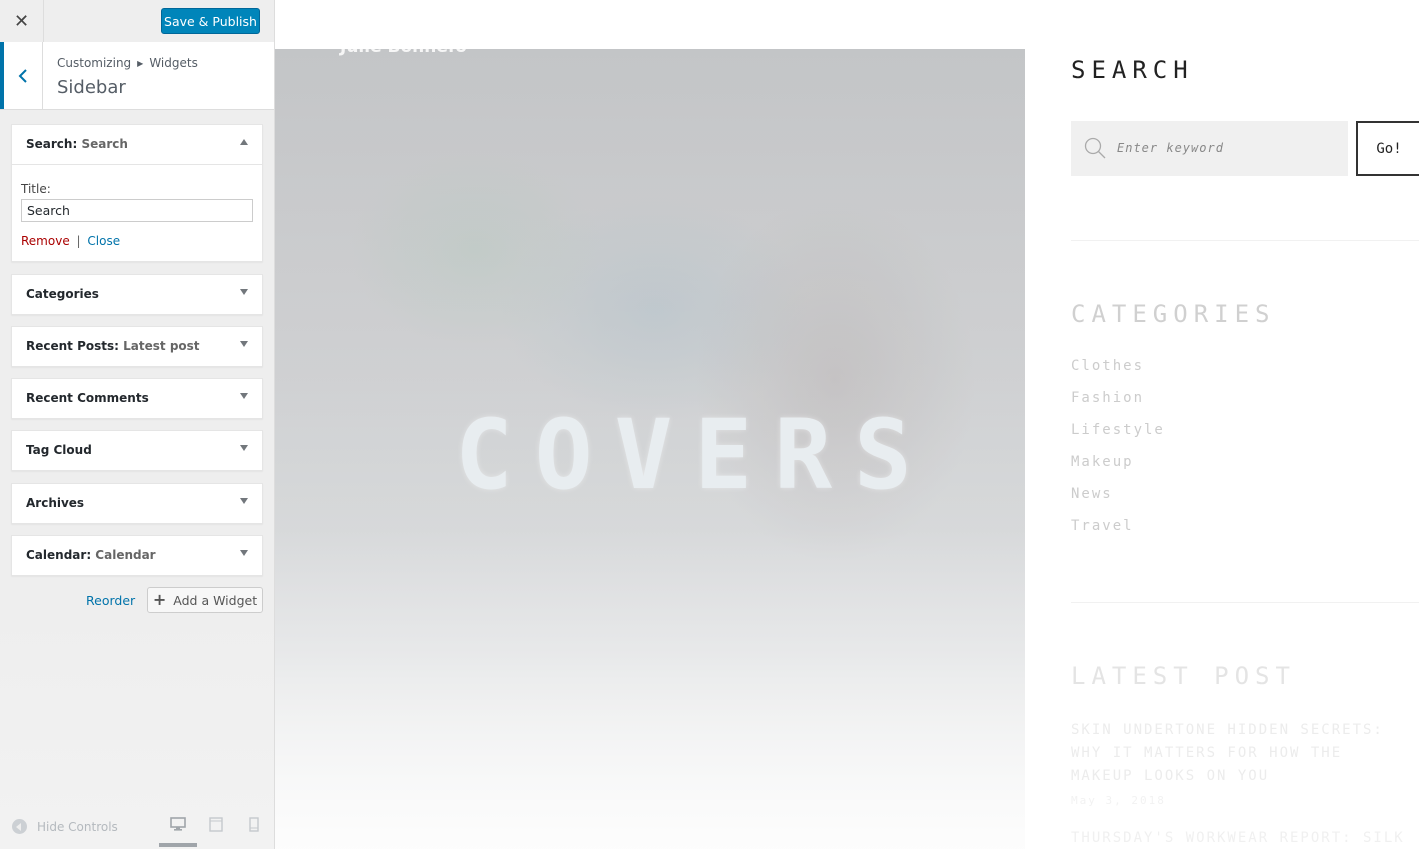  I want to click on breadcrumb-parent: Customizing, so click(94, 63).